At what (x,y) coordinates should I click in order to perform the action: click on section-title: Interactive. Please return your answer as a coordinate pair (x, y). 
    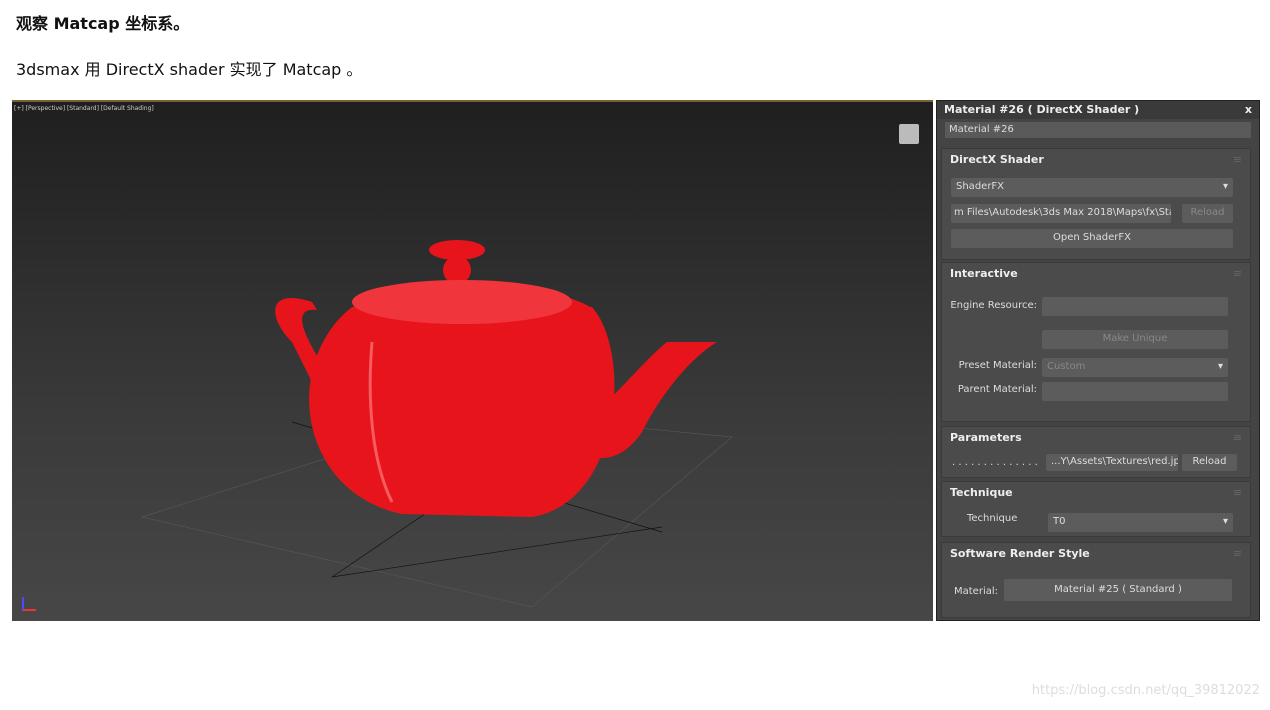
    Looking at the image, I should click on (984, 273).